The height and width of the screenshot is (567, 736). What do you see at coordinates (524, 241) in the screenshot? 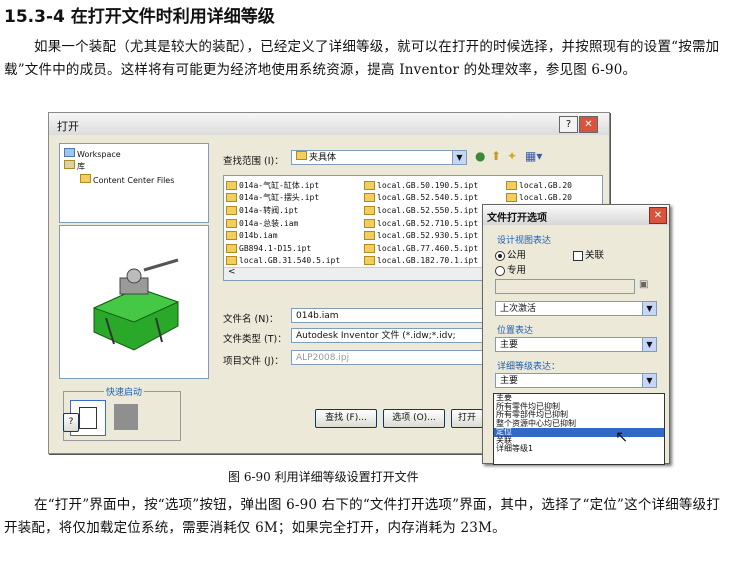
I see `design-view-group-label: 设计视图表达` at bounding box center [524, 241].